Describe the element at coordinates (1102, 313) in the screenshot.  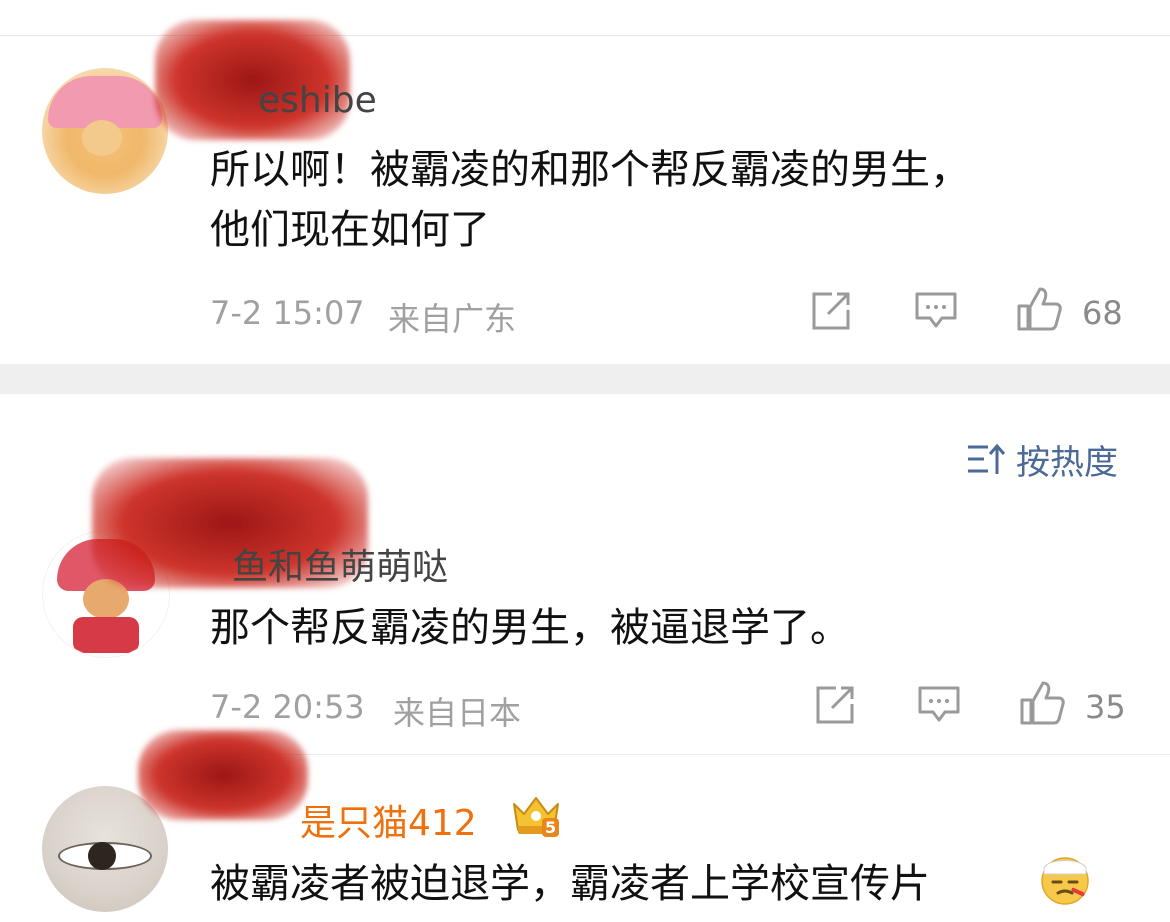
I see `like-count: 68` at that location.